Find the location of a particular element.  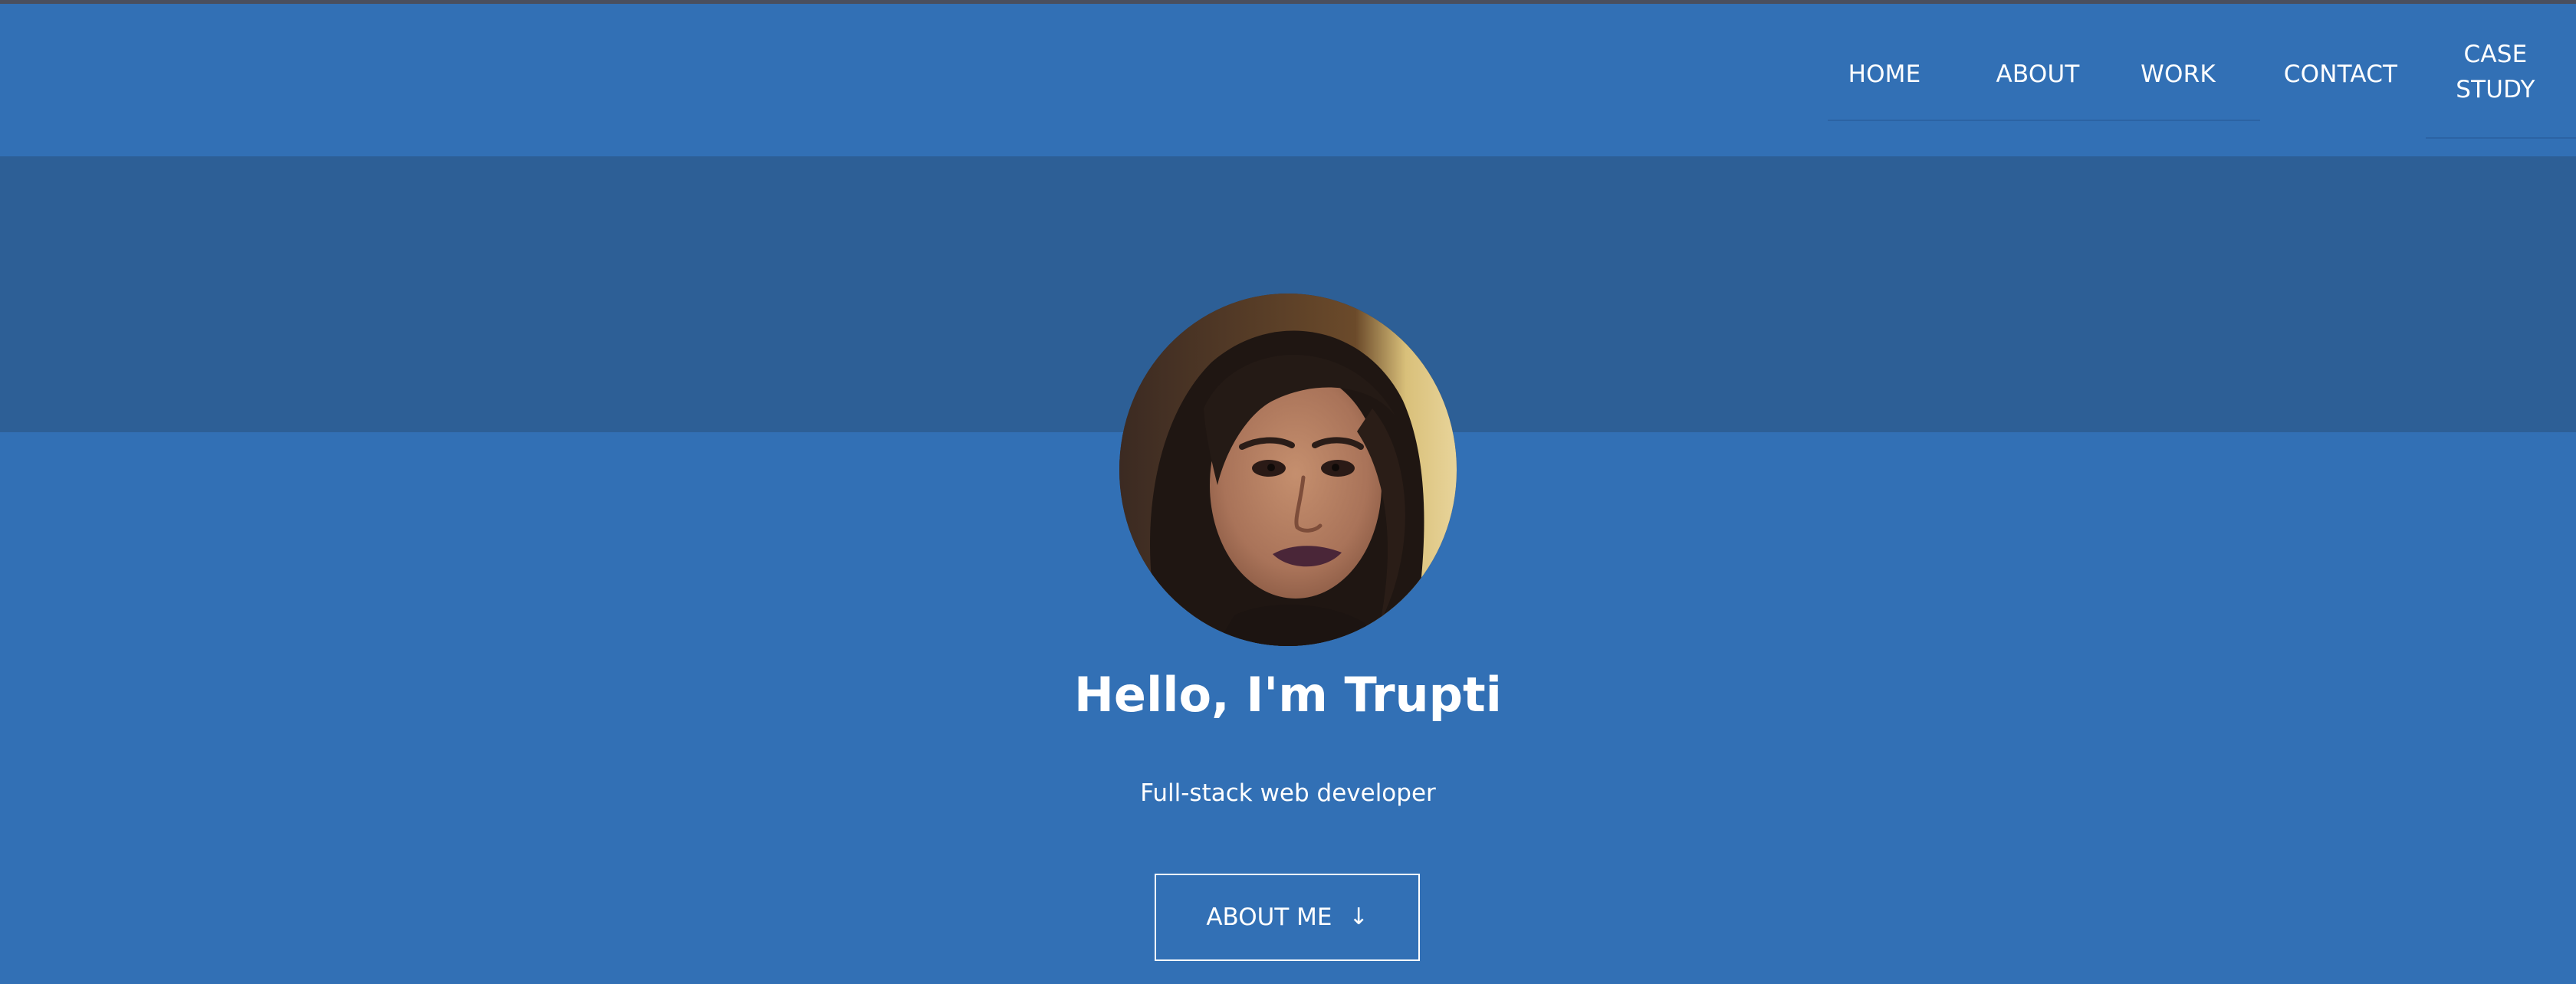

about-me-button: ABOUT ME ↓ is located at coordinates (1287, 917).